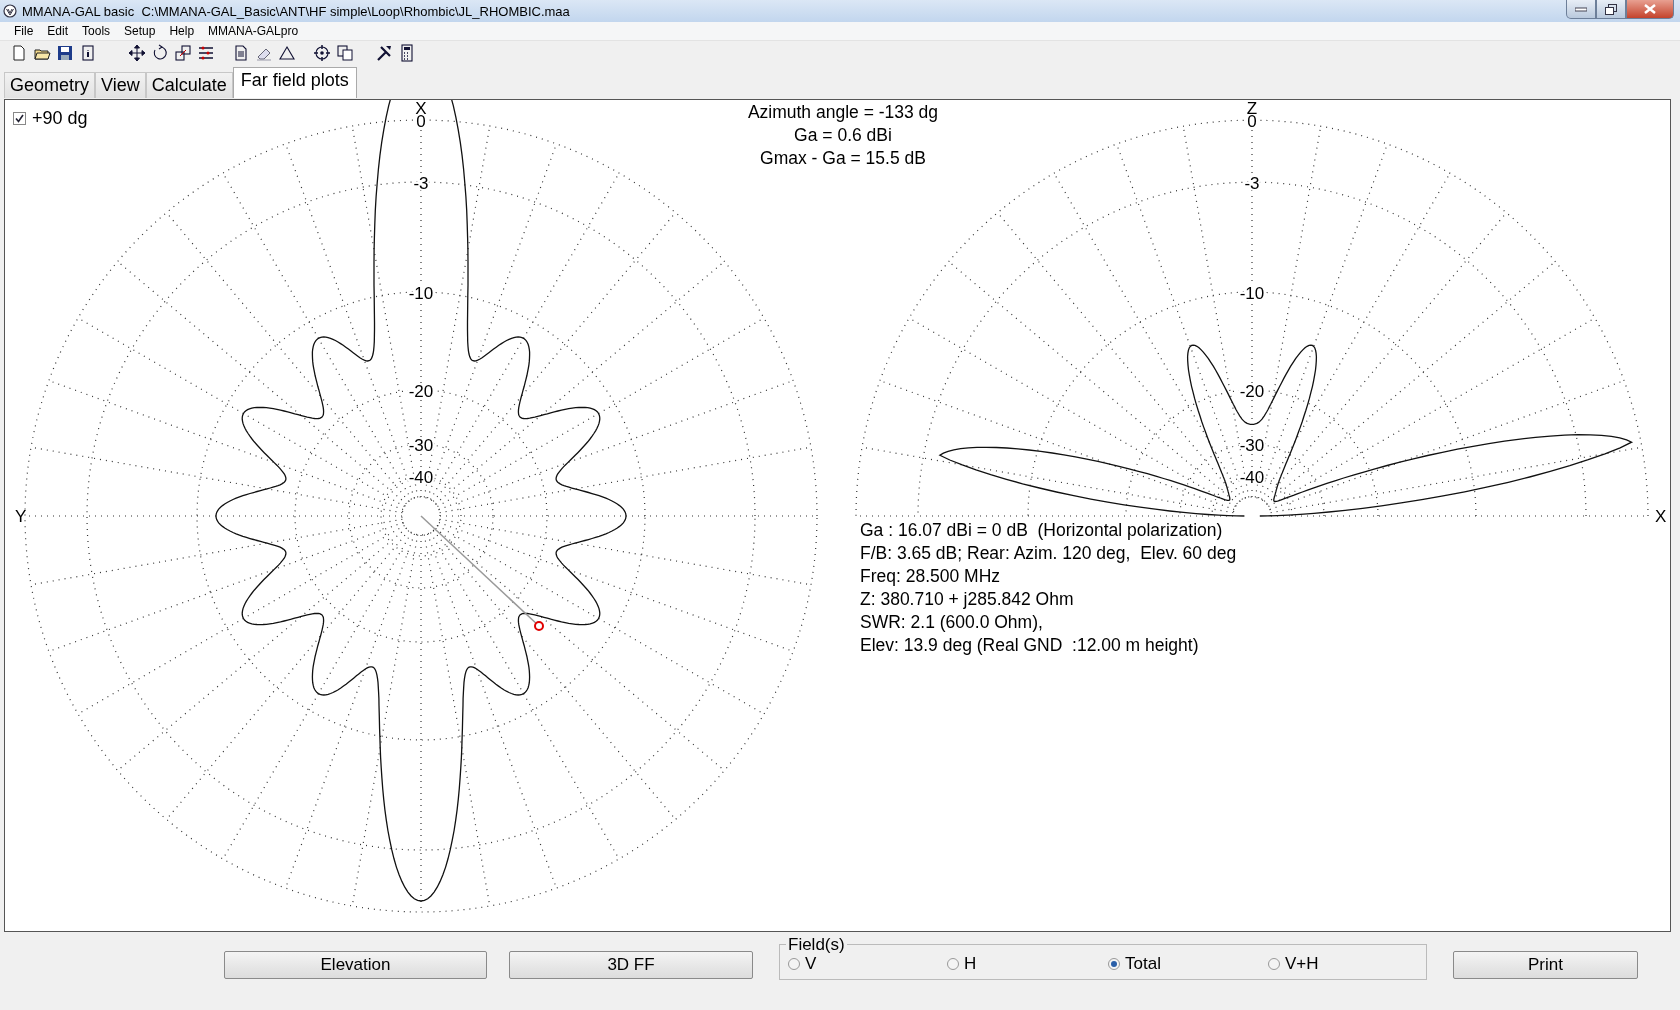 This screenshot has height=1010, width=1680. Describe the element at coordinates (811, 964) in the screenshot. I see `radio-label: V` at that location.